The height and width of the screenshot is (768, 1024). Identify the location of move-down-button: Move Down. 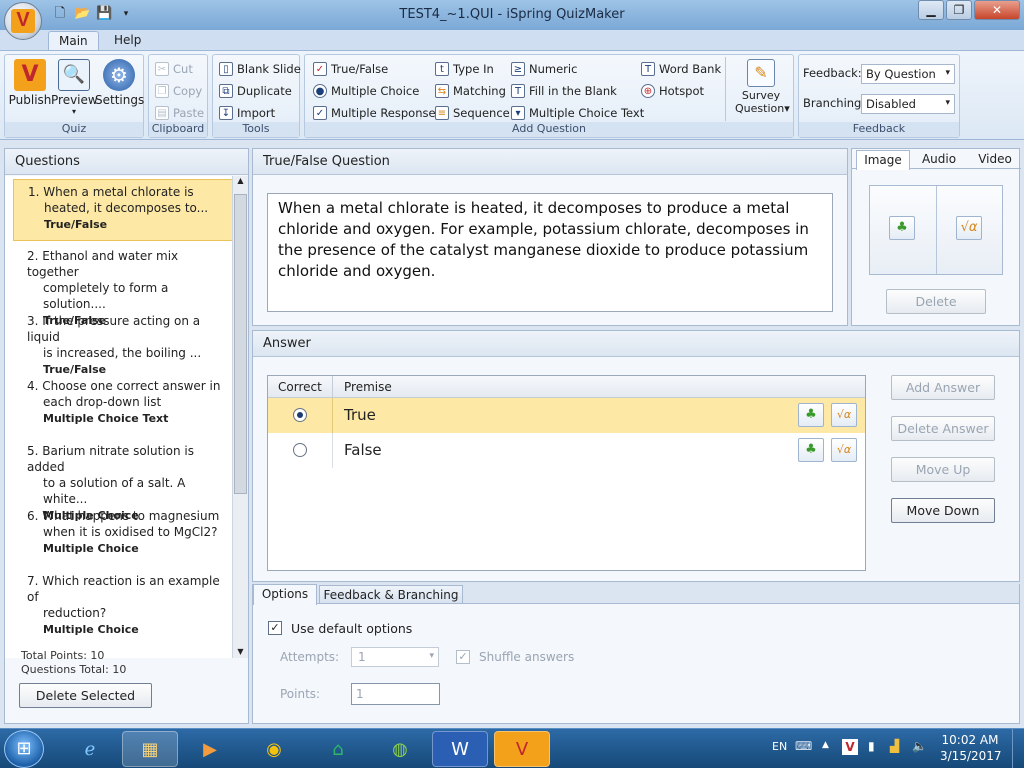
(943, 510).